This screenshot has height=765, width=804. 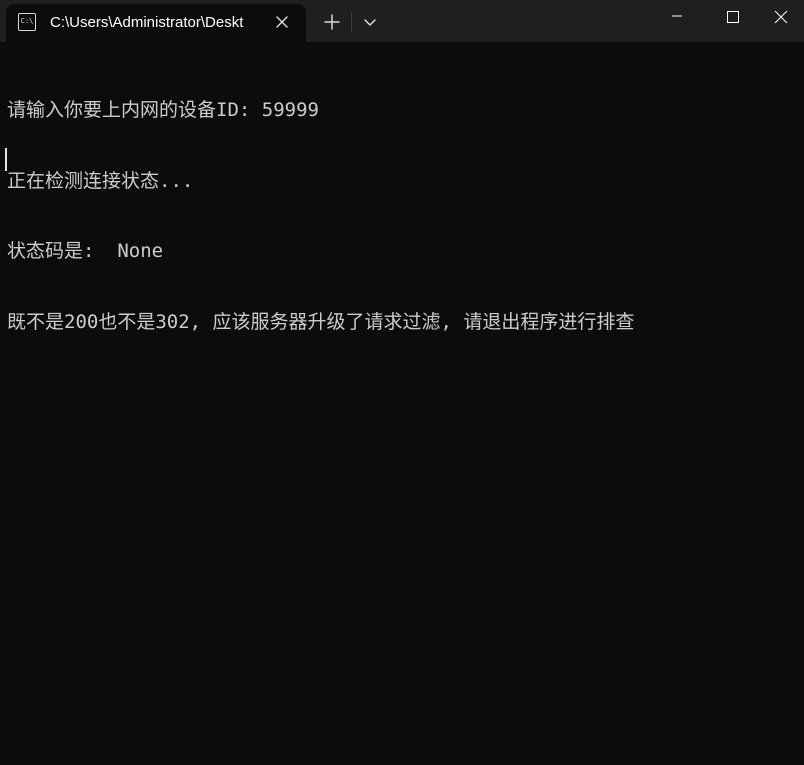 I want to click on chevron-down-icon, so click(x=370, y=22).